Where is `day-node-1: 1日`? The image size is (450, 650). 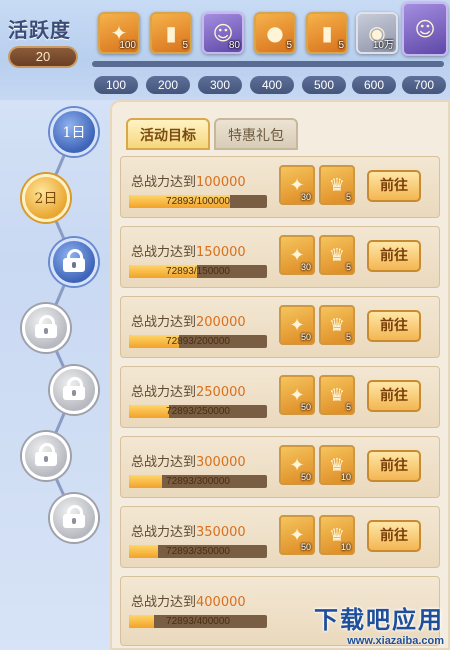 day-node-1: 1日 is located at coordinates (74, 132).